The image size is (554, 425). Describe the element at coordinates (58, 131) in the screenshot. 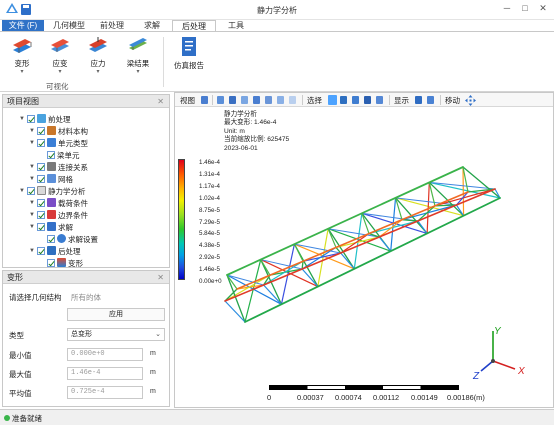

I see `tree-item-material: ▼ 材料本构` at that location.